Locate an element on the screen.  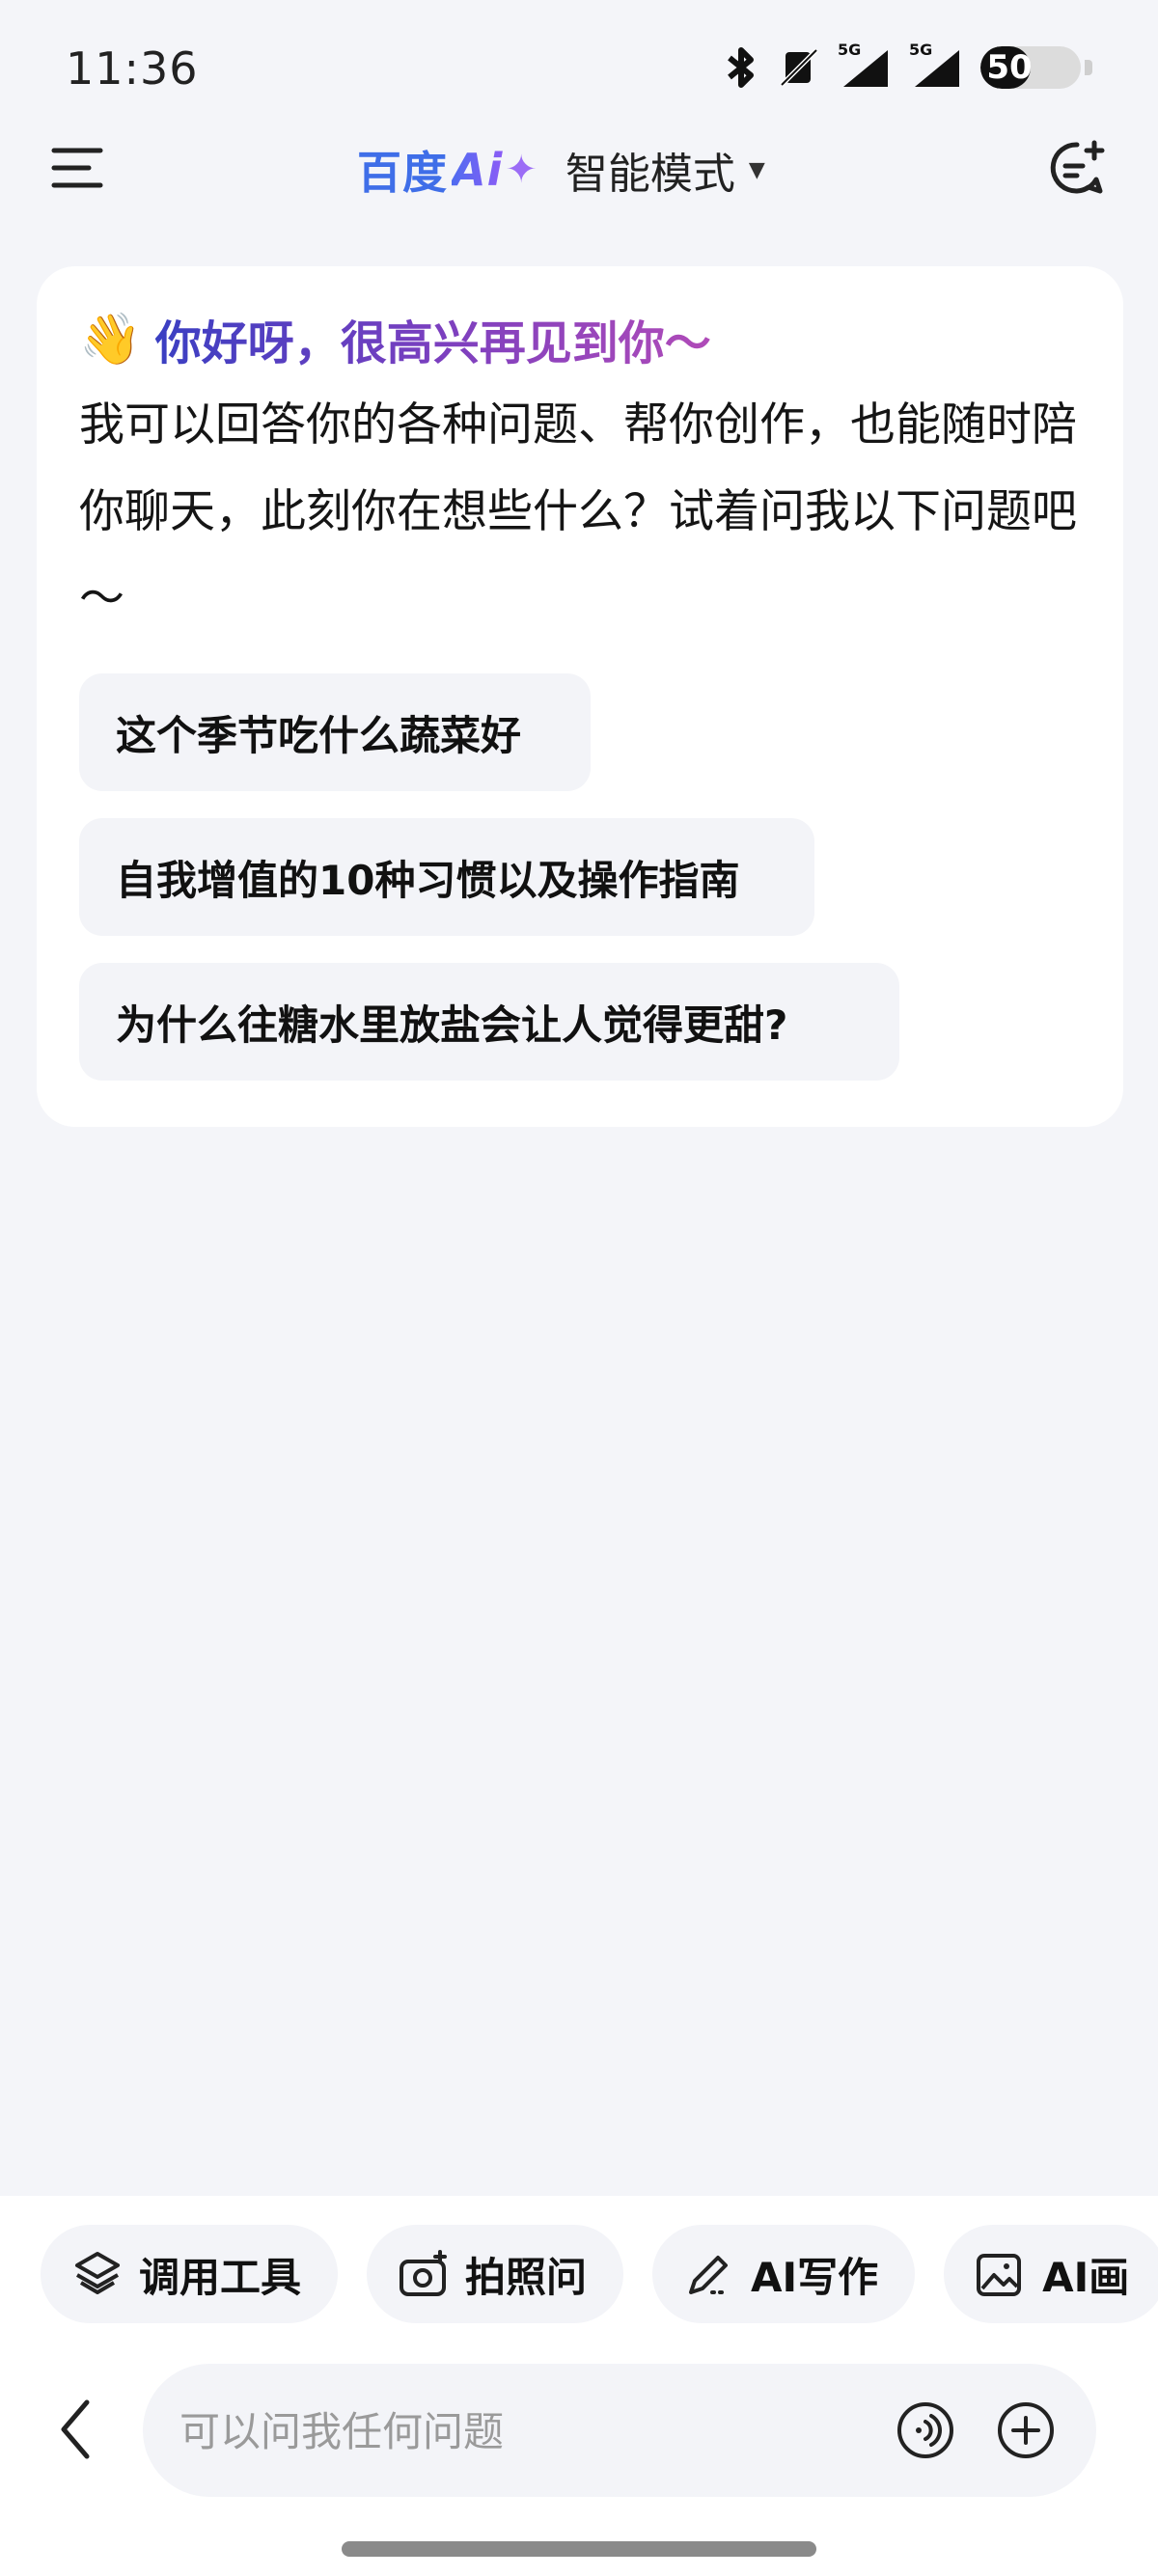
tool-row: 调用工具 拍照问 AI写作 AI画 is located at coordinates (599, 2274).